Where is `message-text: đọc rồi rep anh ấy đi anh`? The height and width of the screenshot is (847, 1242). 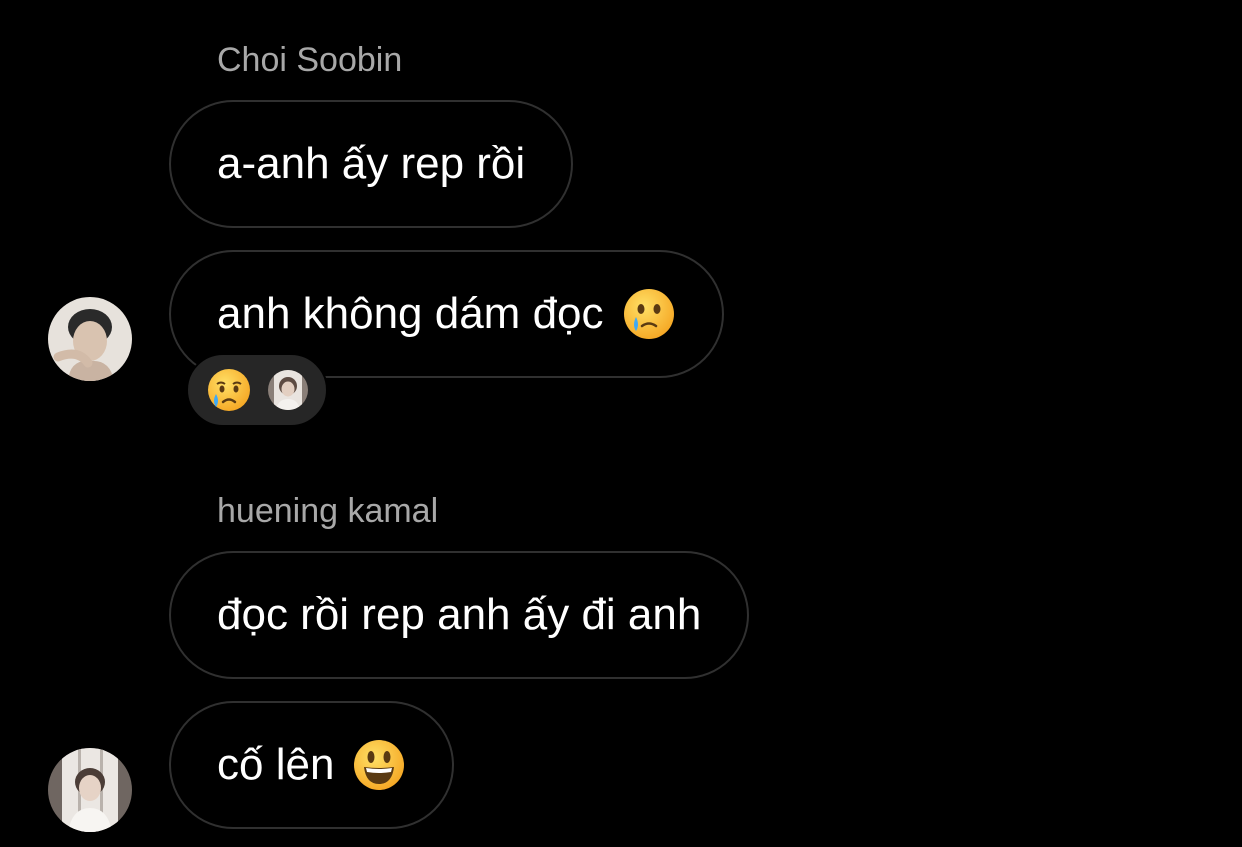 message-text: đọc rồi rep anh ấy đi anh is located at coordinates (459, 614).